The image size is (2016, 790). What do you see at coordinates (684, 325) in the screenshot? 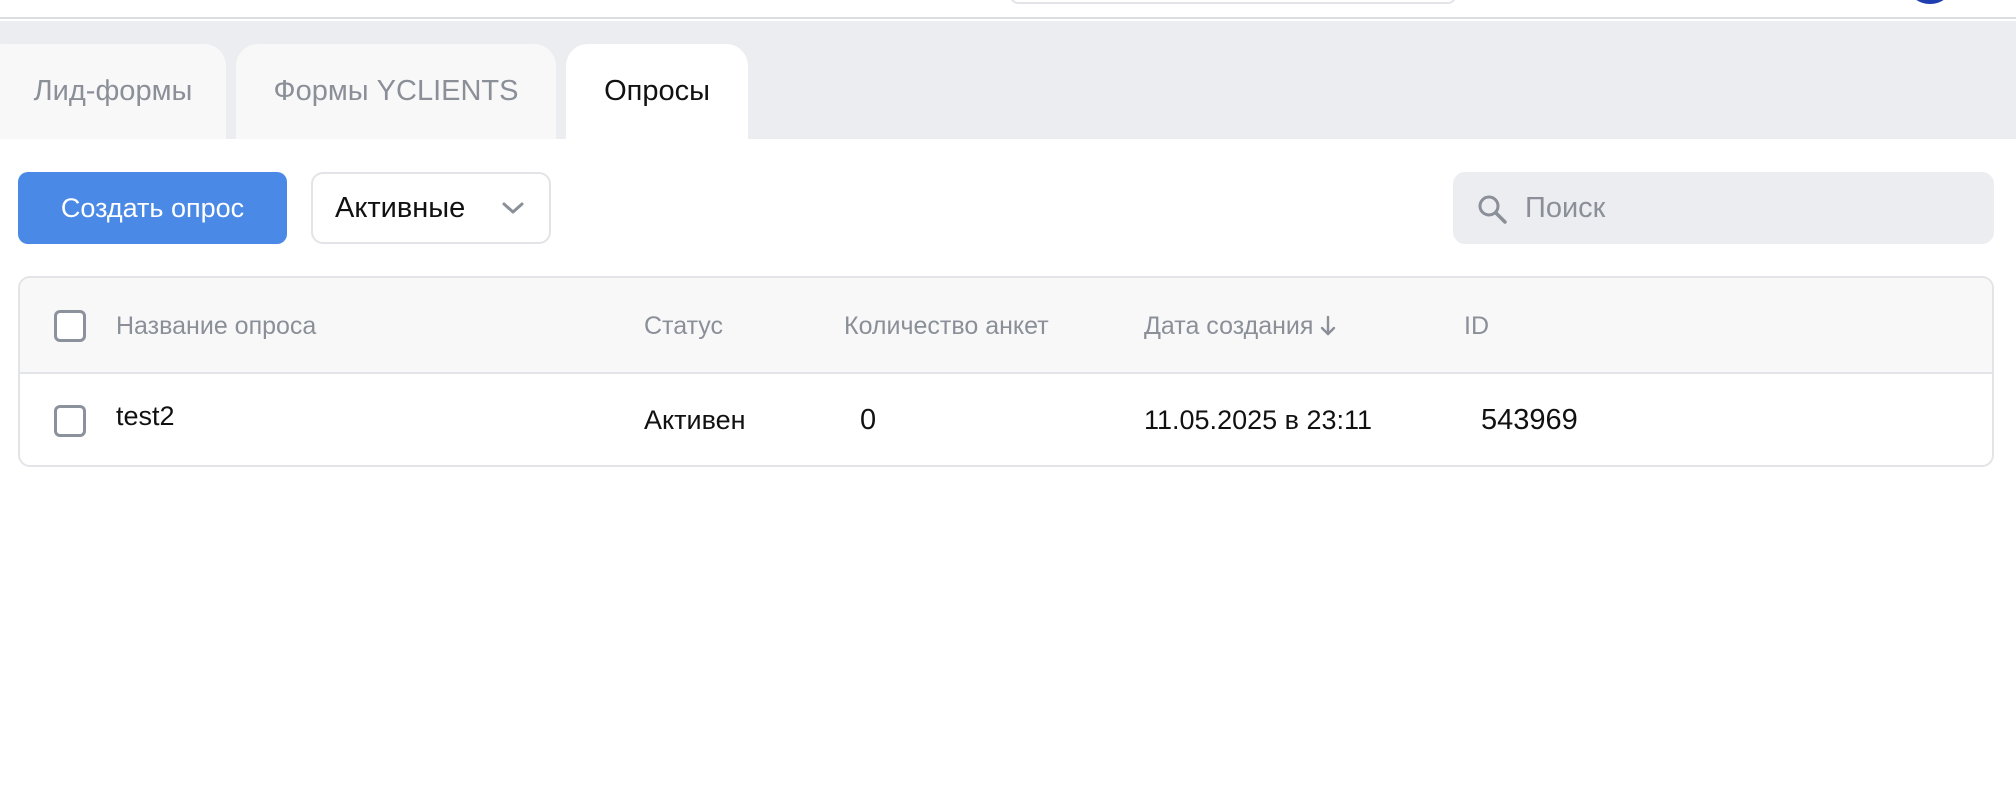
I see `column-header-status: Статус` at bounding box center [684, 325].